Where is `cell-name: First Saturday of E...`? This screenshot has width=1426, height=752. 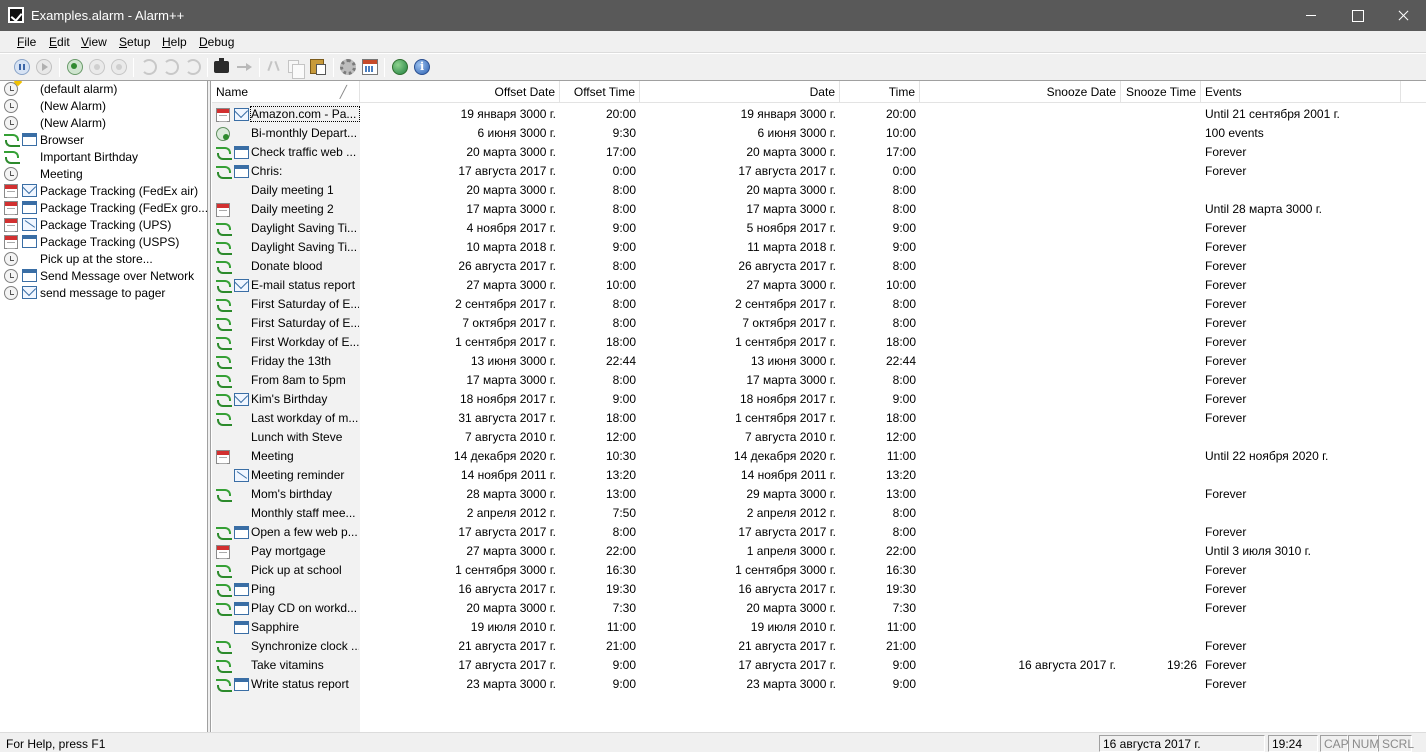
cell-name: First Saturday of E... is located at coordinates (305, 304).